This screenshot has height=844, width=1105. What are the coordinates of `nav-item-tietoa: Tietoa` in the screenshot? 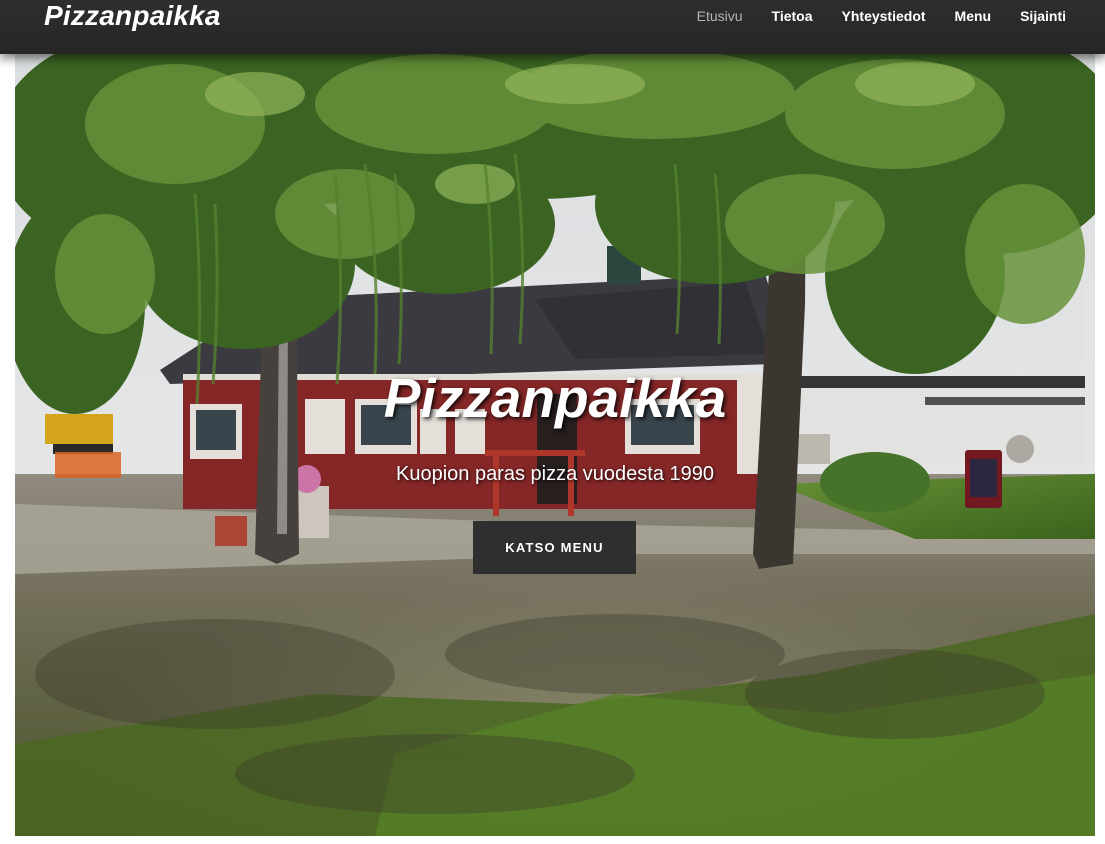 It's located at (792, 16).